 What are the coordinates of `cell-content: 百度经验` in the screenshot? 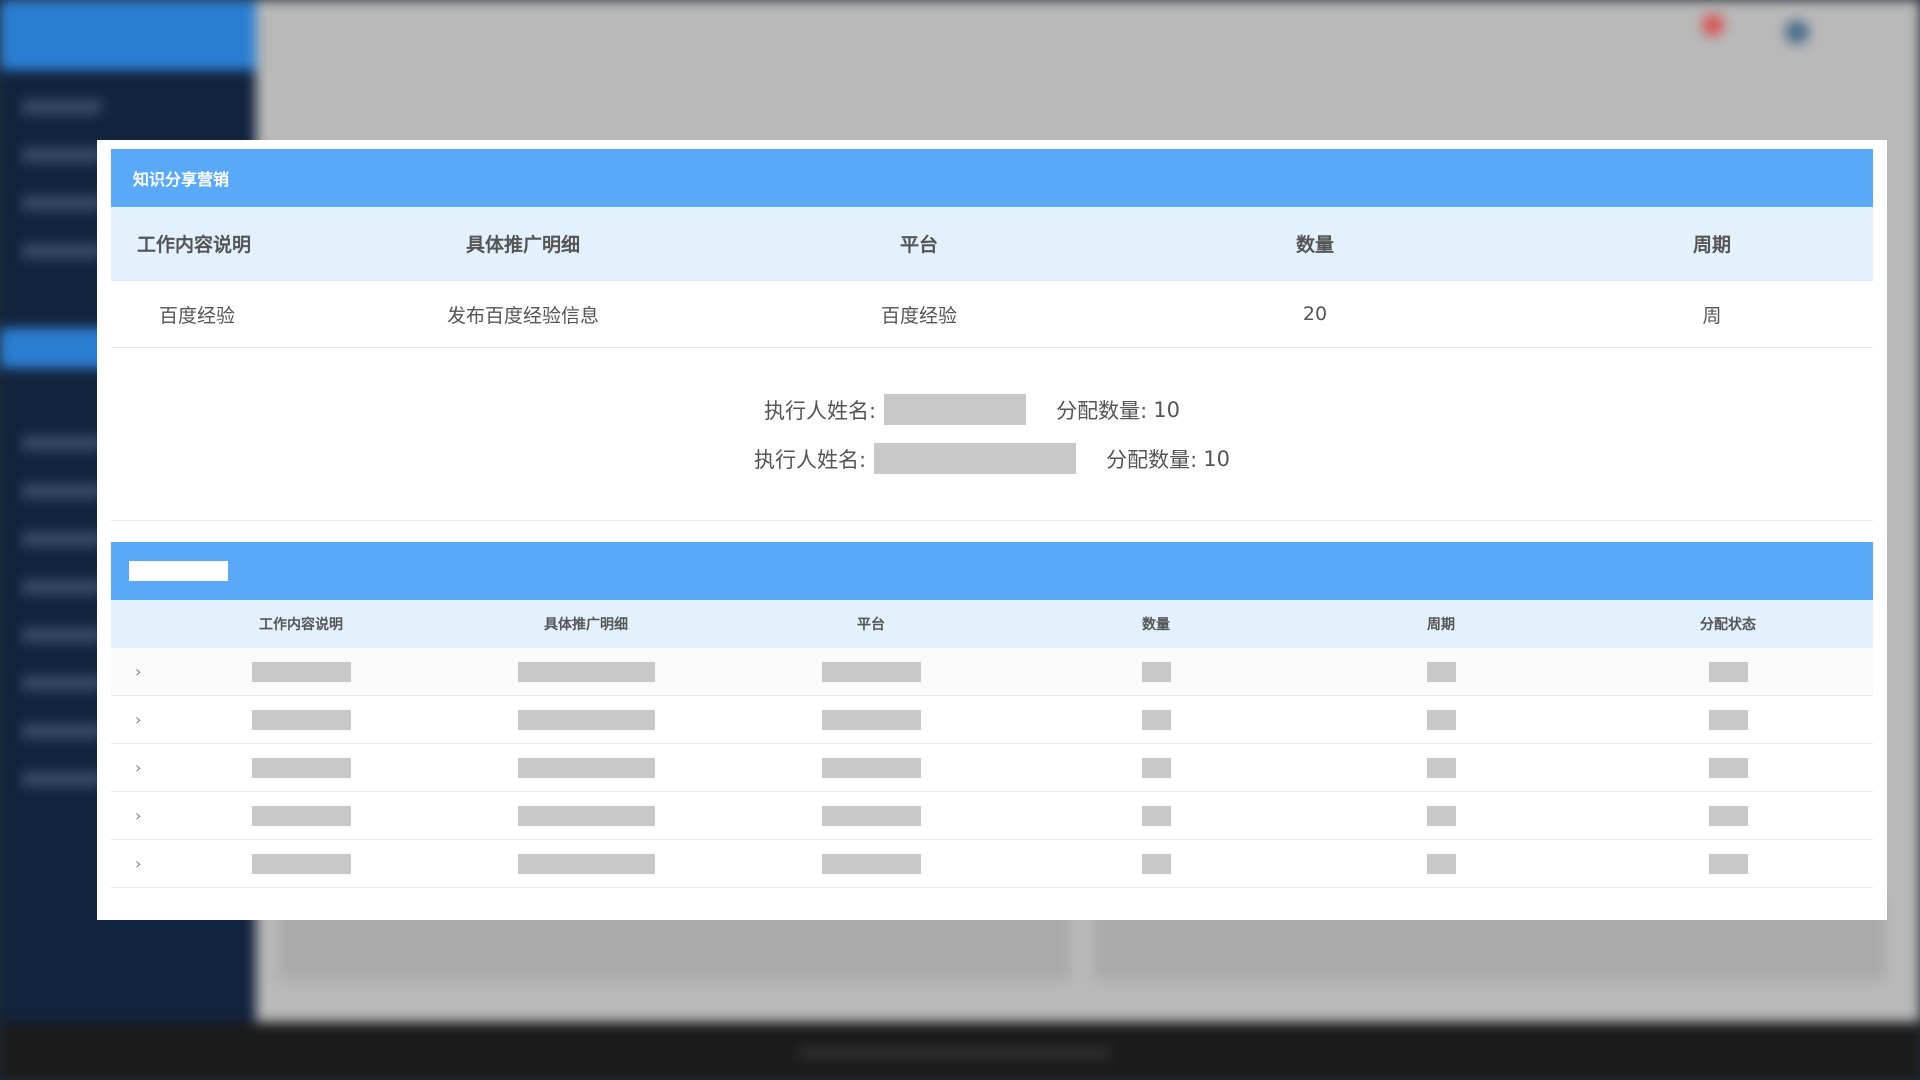 It's located at (197, 315).